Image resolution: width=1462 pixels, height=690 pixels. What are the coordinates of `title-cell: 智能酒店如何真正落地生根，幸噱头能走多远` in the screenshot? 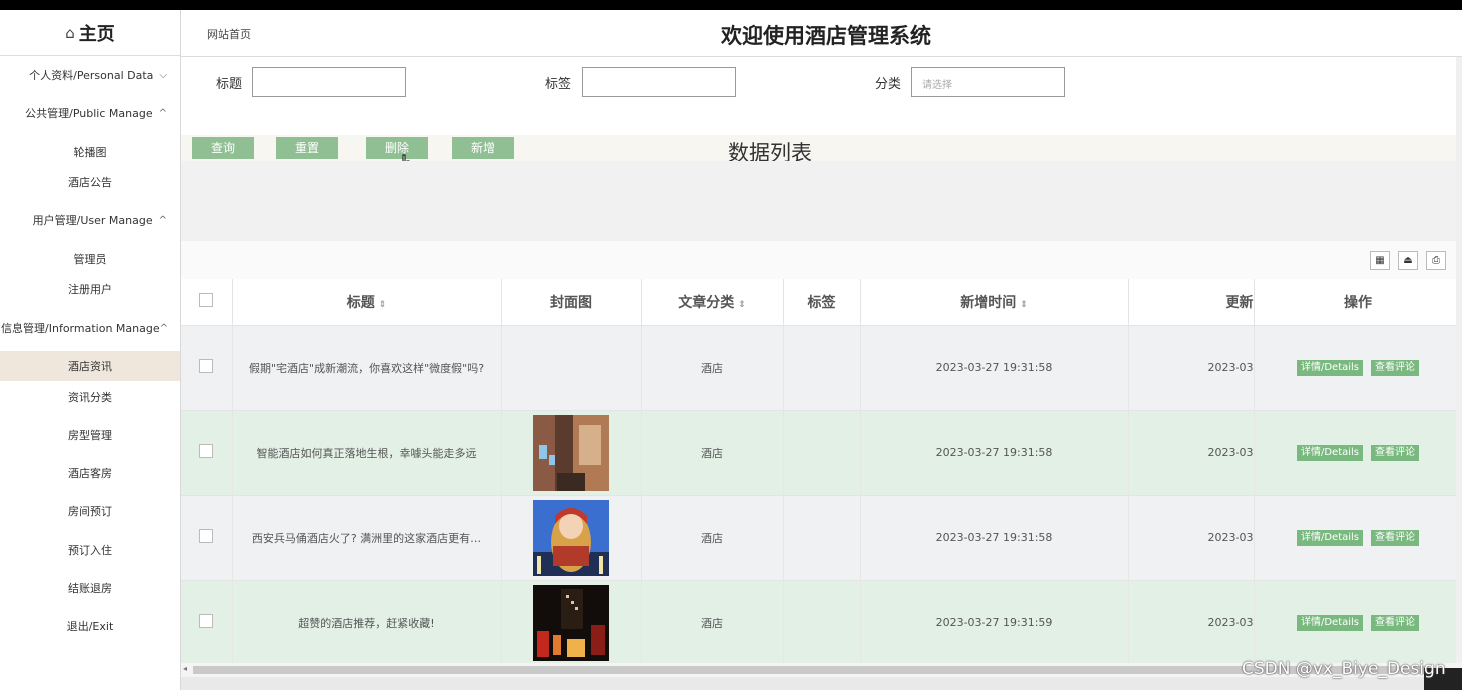 It's located at (367, 453).